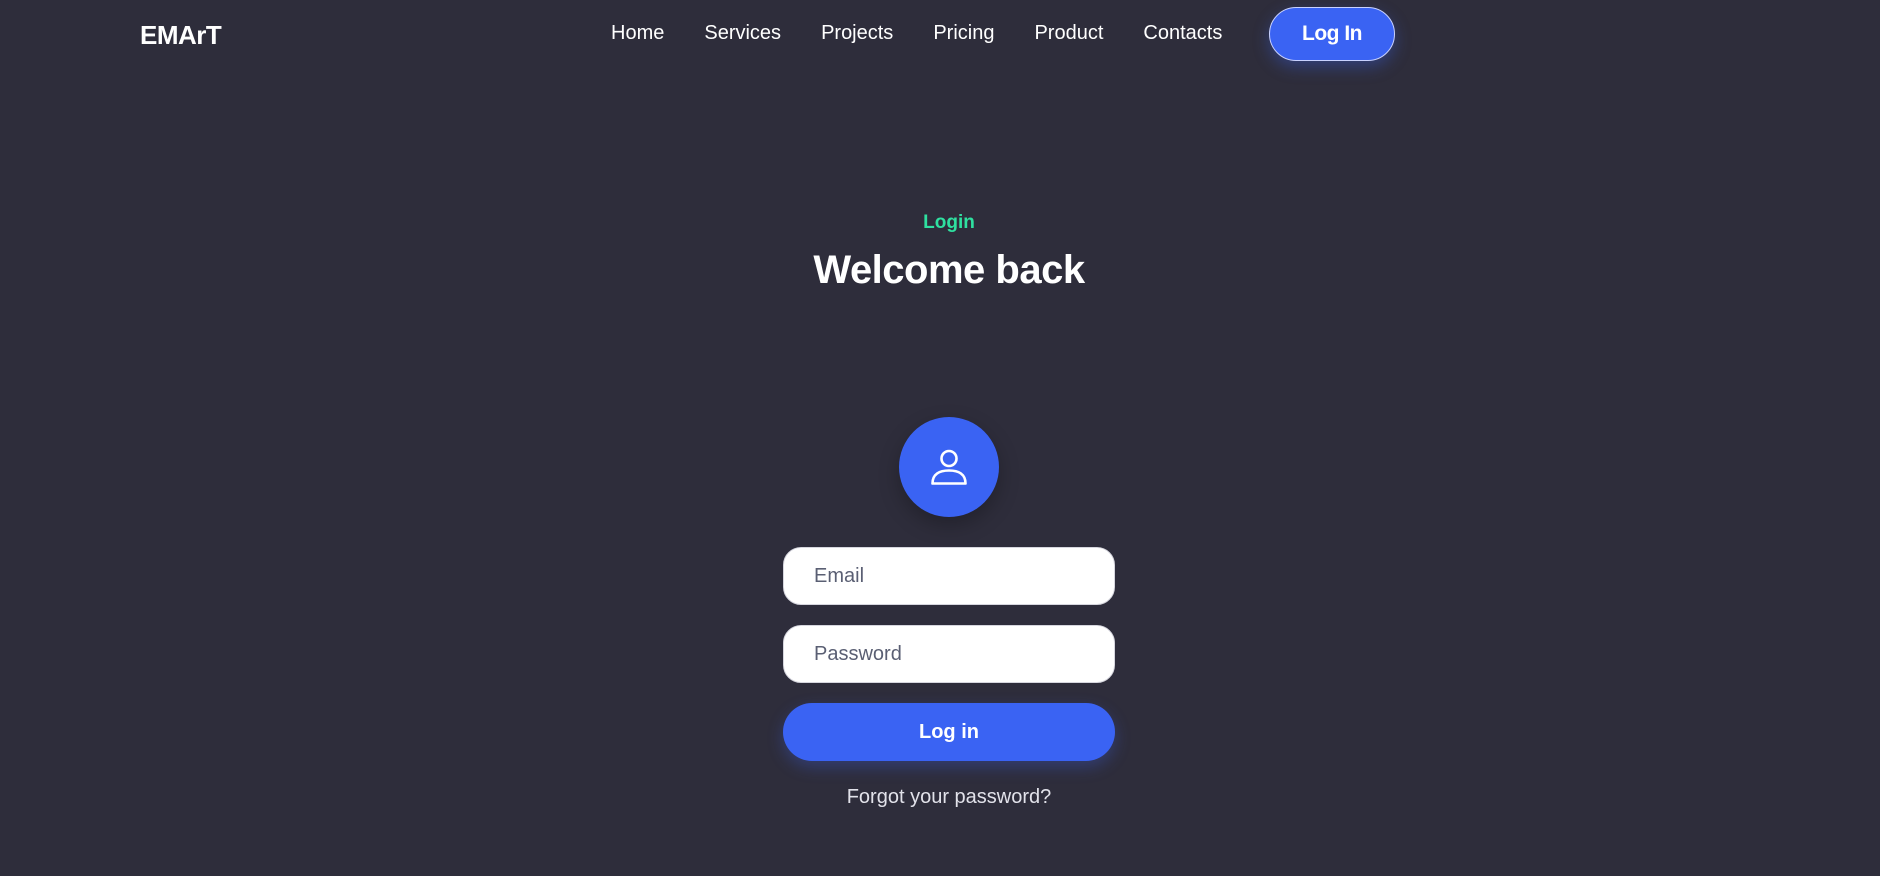  What do you see at coordinates (1332, 34) in the screenshot?
I see `nav-login-button: Log In` at bounding box center [1332, 34].